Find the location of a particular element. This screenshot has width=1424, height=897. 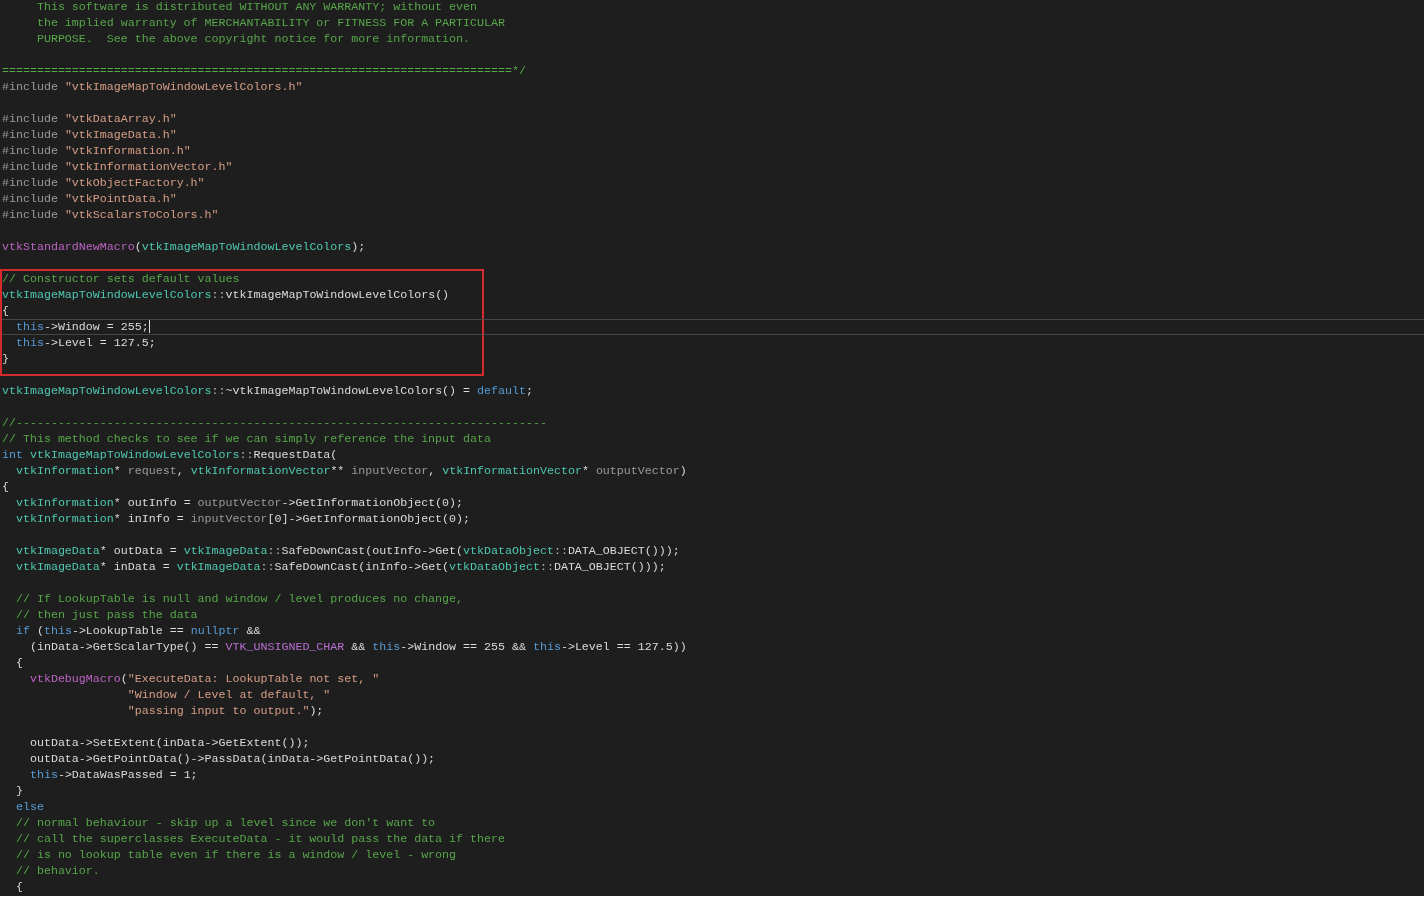

code-line: int vtkImageMapToWindowLevelColors::RequestData( is located at coordinates (170, 454).